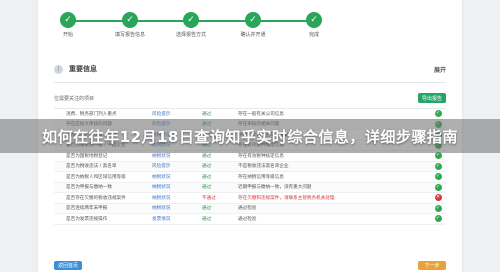  What do you see at coordinates (58, 69) in the screenshot?
I see `info-icon: i` at bounding box center [58, 69].